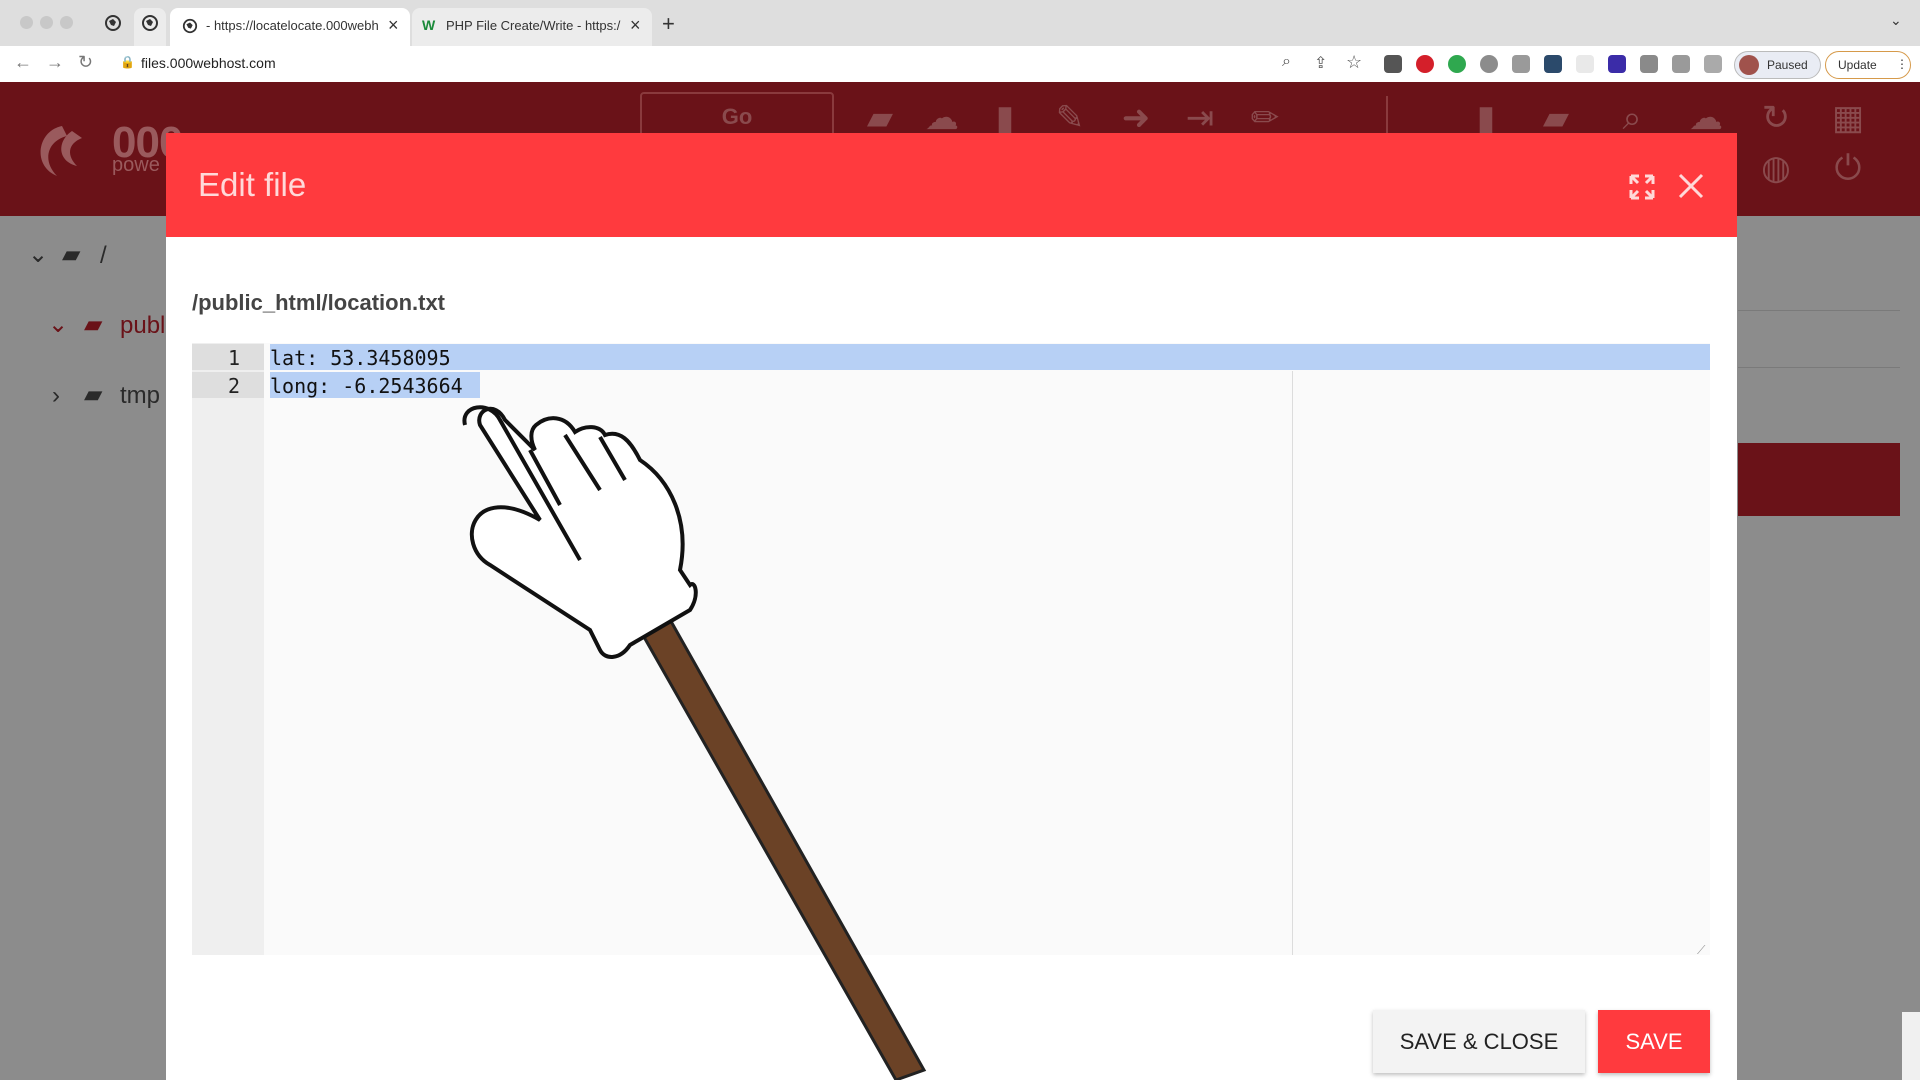 The height and width of the screenshot is (1080, 1920). Describe the element at coordinates (1649, 64) in the screenshot. I see `extension-camera-icon` at that location.